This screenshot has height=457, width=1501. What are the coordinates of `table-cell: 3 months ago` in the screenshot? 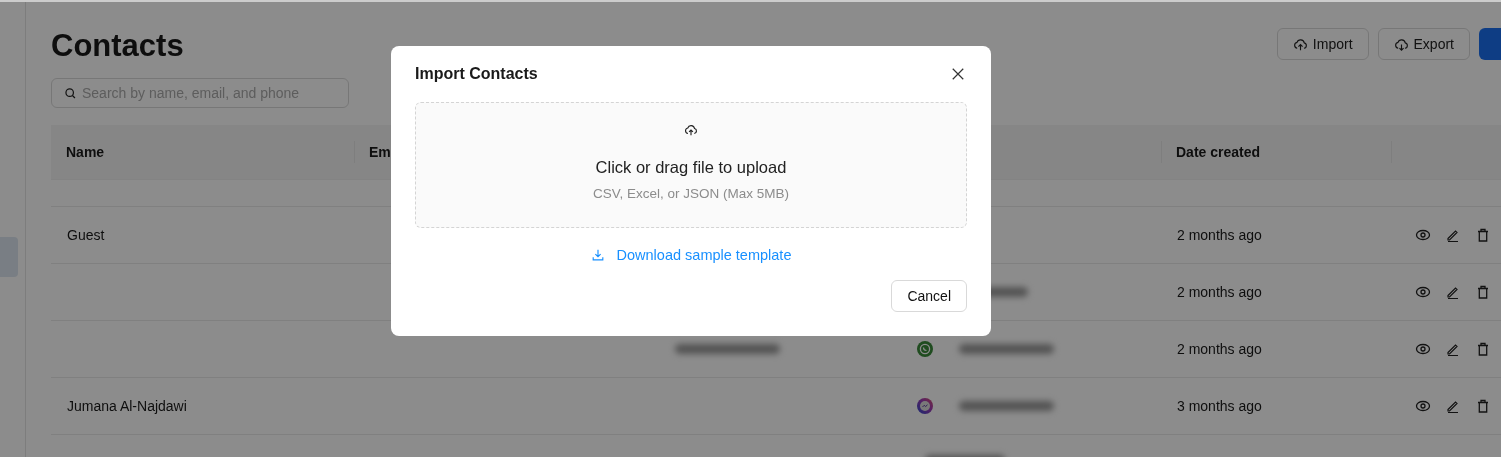 It's located at (1219, 406).